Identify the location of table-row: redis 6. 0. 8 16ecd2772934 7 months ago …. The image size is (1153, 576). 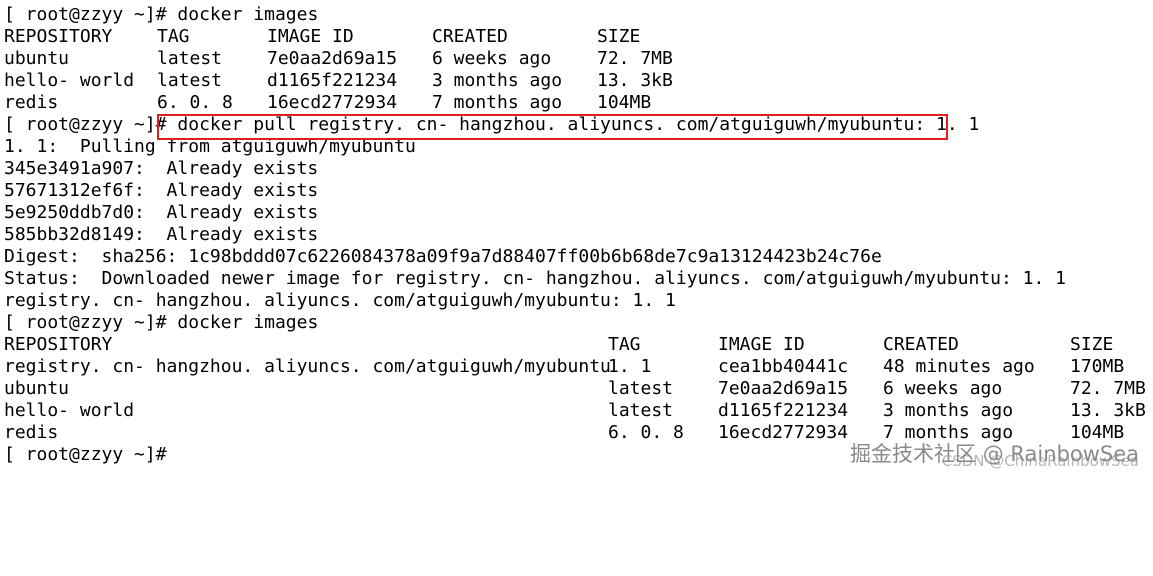
(578, 103).